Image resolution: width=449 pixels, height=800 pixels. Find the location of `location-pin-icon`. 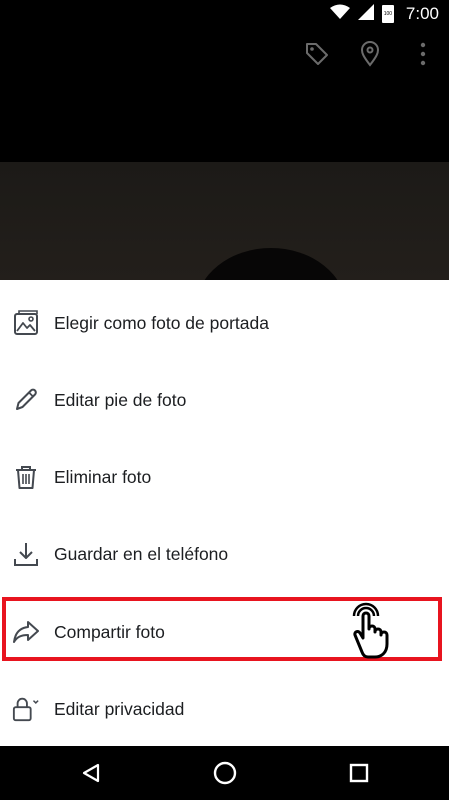

location-pin-icon is located at coordinates (370, 54).